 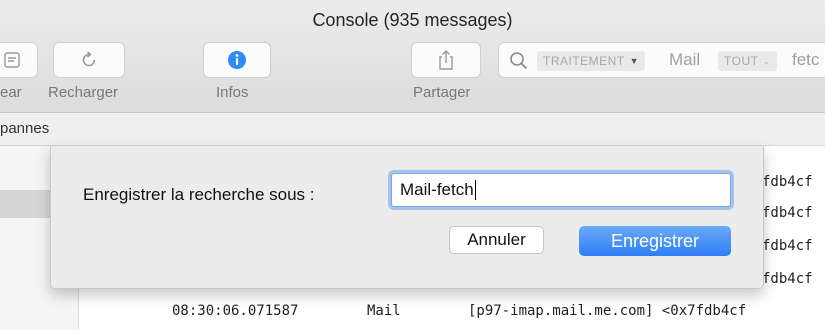 I want to click on share-label: Partager, so click(x=442, y=92).